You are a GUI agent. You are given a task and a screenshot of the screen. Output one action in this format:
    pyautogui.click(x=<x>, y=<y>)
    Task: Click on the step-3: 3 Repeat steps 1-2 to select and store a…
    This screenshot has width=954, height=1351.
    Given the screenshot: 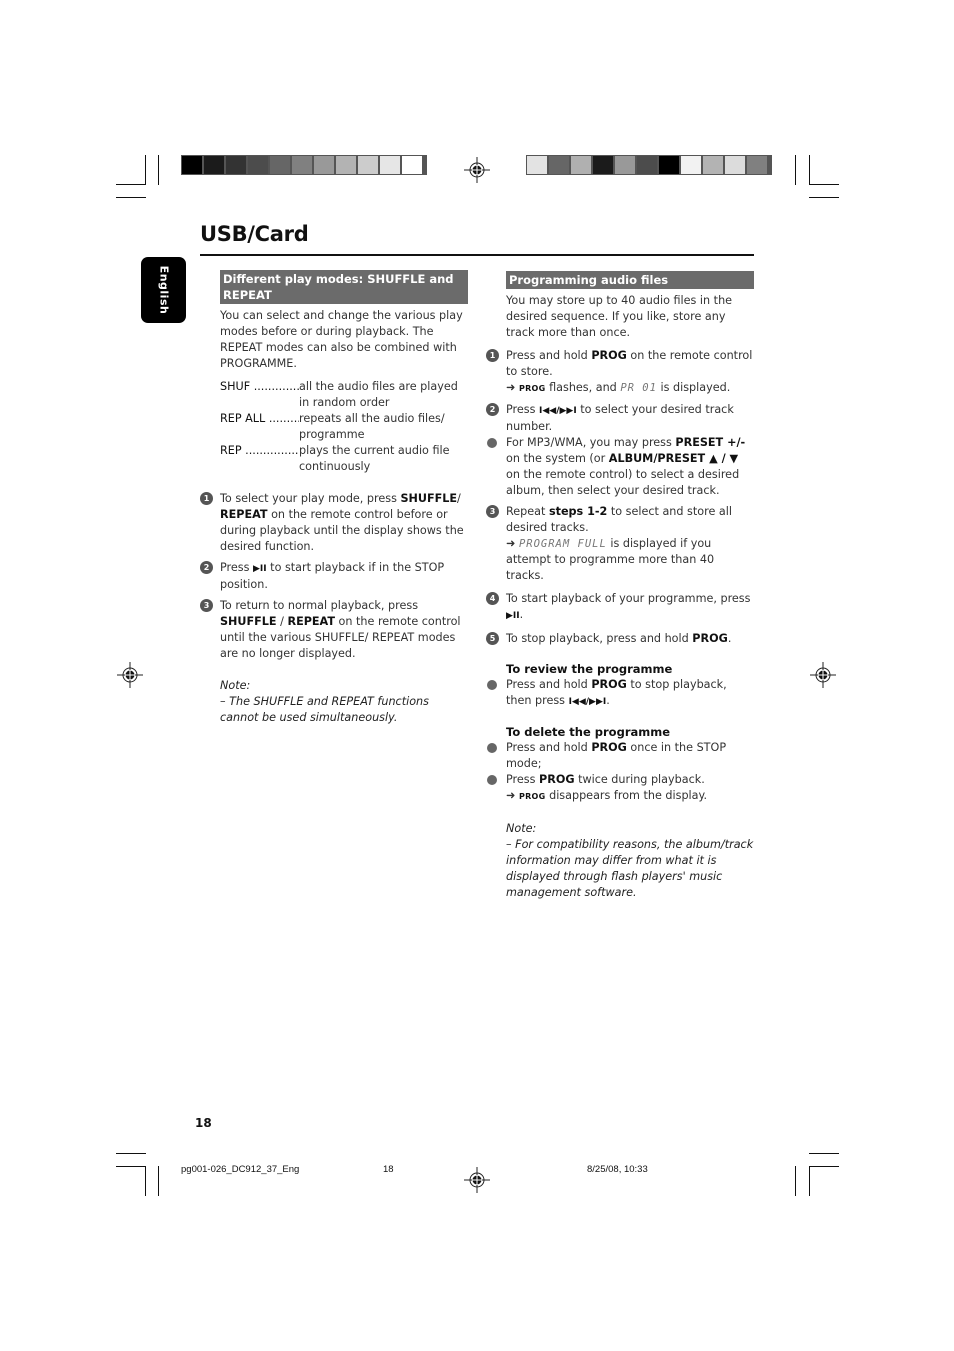 What is the action you would take?
    pyautogui.click(x=620, y=544)
    